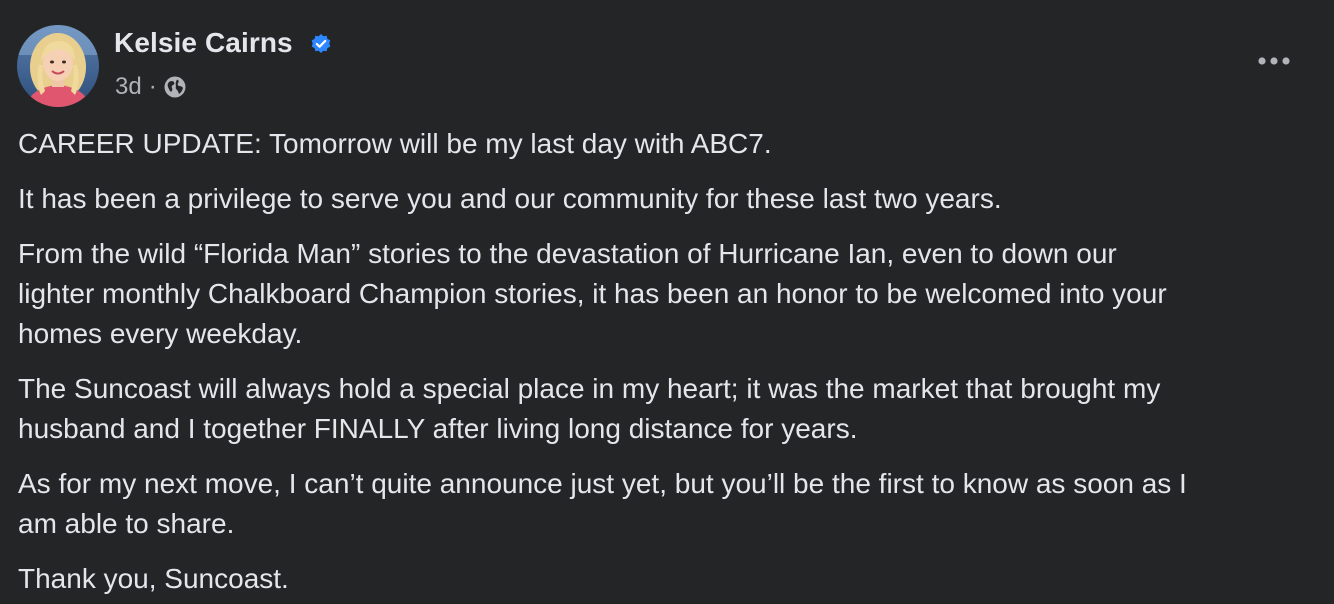 The height and width of the screenshot is (604, 1334). I want to click on post-paragraph: Thank you, Suncoast., so click(668, 579).